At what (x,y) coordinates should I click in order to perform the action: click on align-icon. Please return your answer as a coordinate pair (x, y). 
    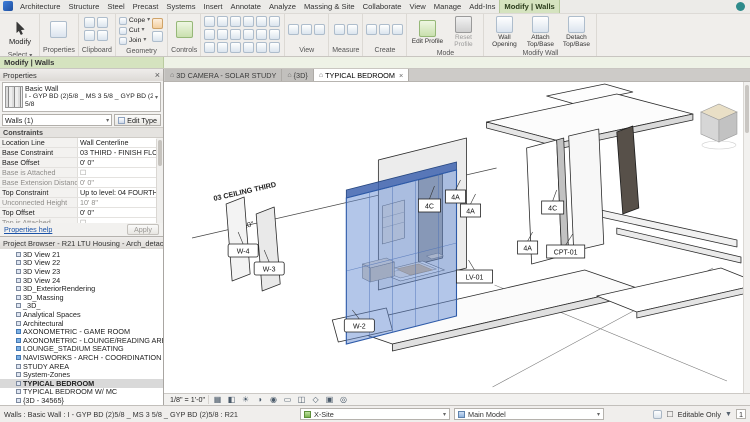
    Looking at the image, I should click on (210, 21).